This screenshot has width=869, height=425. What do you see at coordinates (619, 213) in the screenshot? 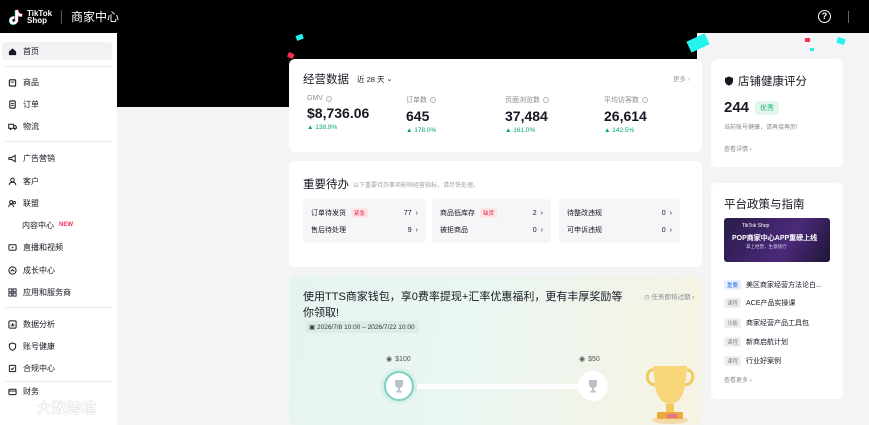
I see `todo-item-violations-to-fix: 待整改违规 0 ›` at bounding box center [619, 213].